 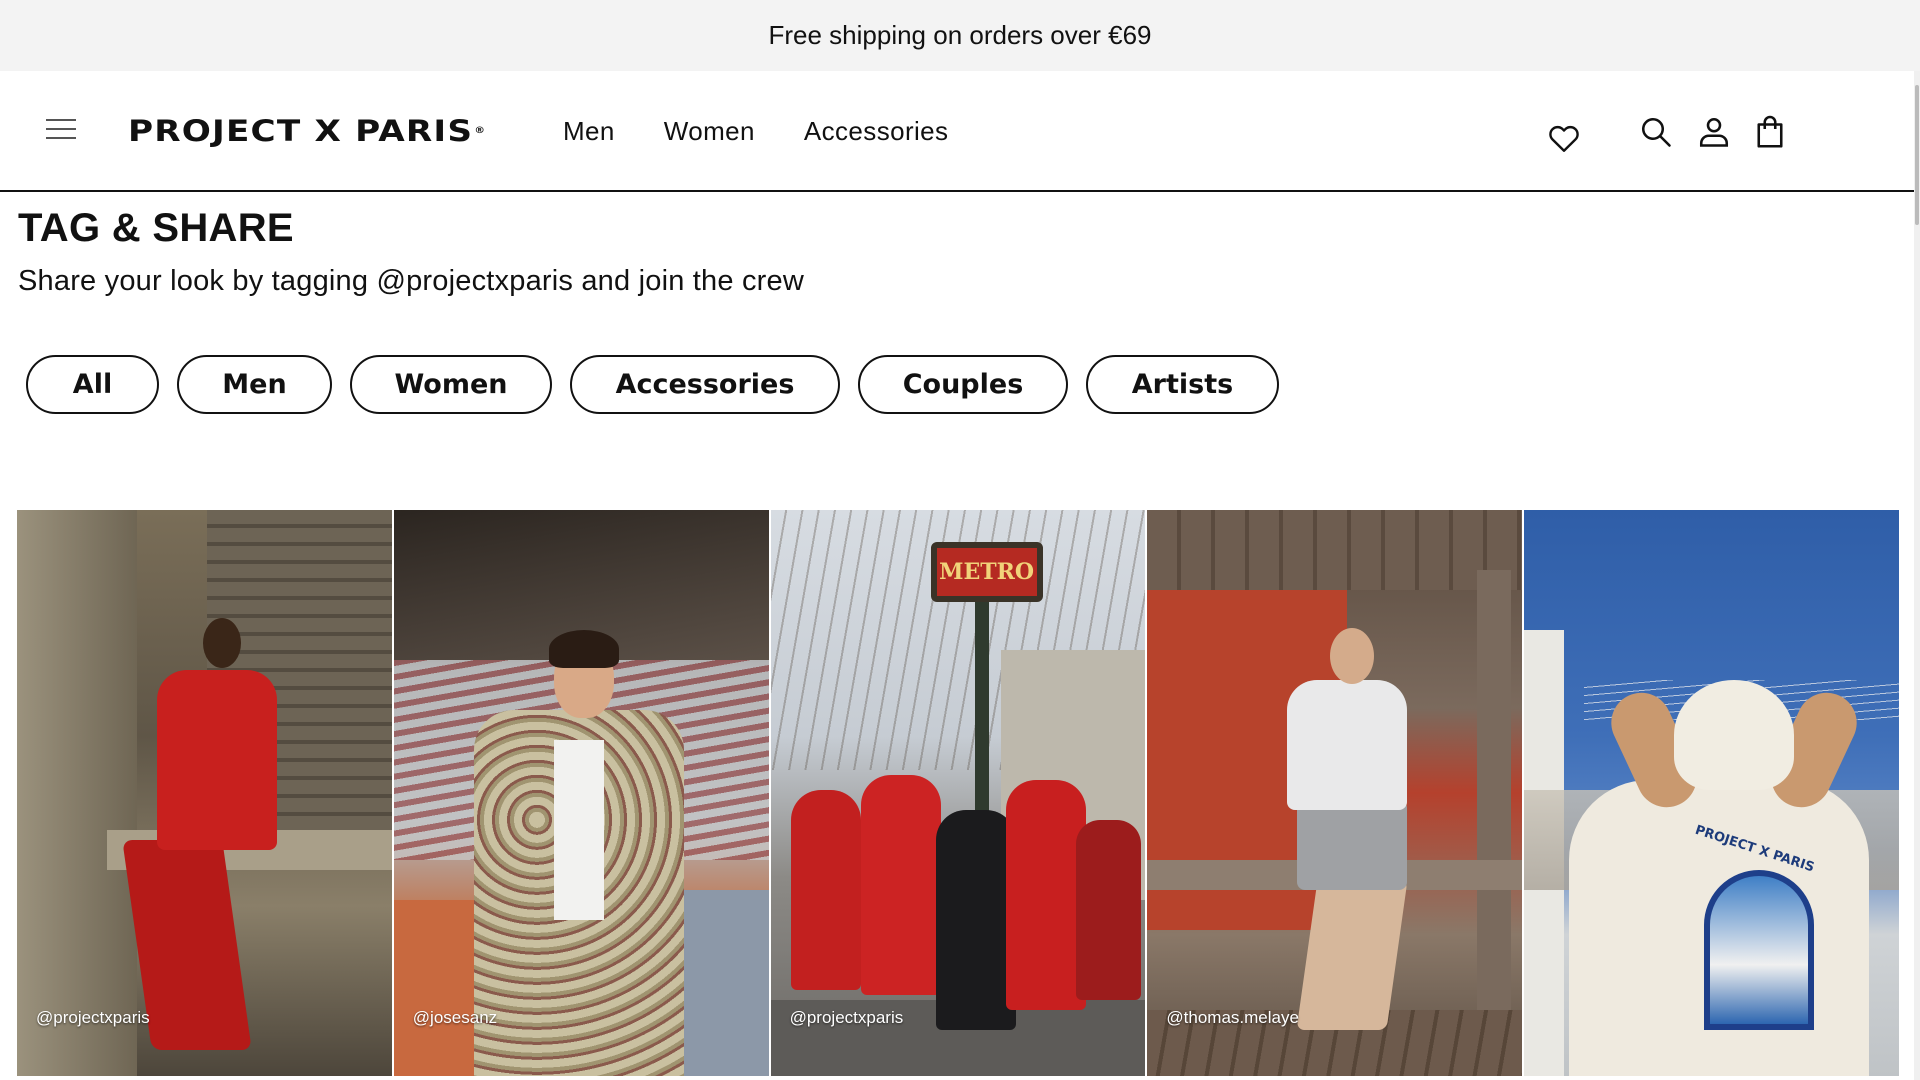 What do you see at coordinates (1714, 132) in the screenshot?
I see `user-icon` at bounding box center [1714, 132].